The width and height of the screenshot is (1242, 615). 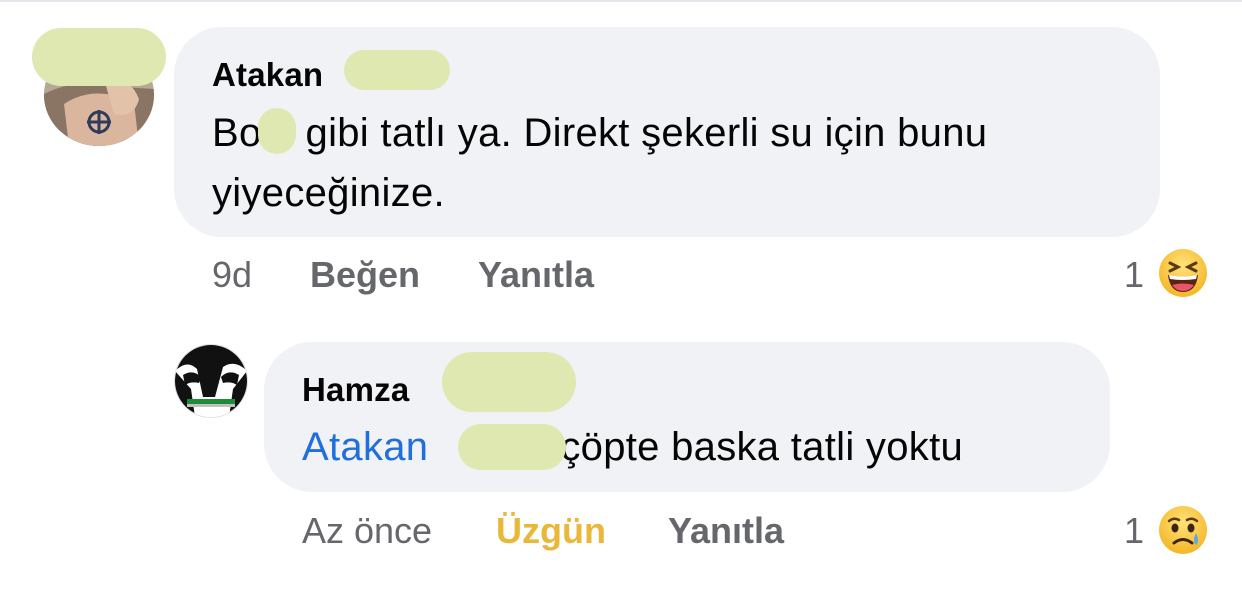 What do you see at coordinates (551, 531) in the screenshot?
I see `sad-reaction-button: Üzgün` at bounding box center [551, 531].